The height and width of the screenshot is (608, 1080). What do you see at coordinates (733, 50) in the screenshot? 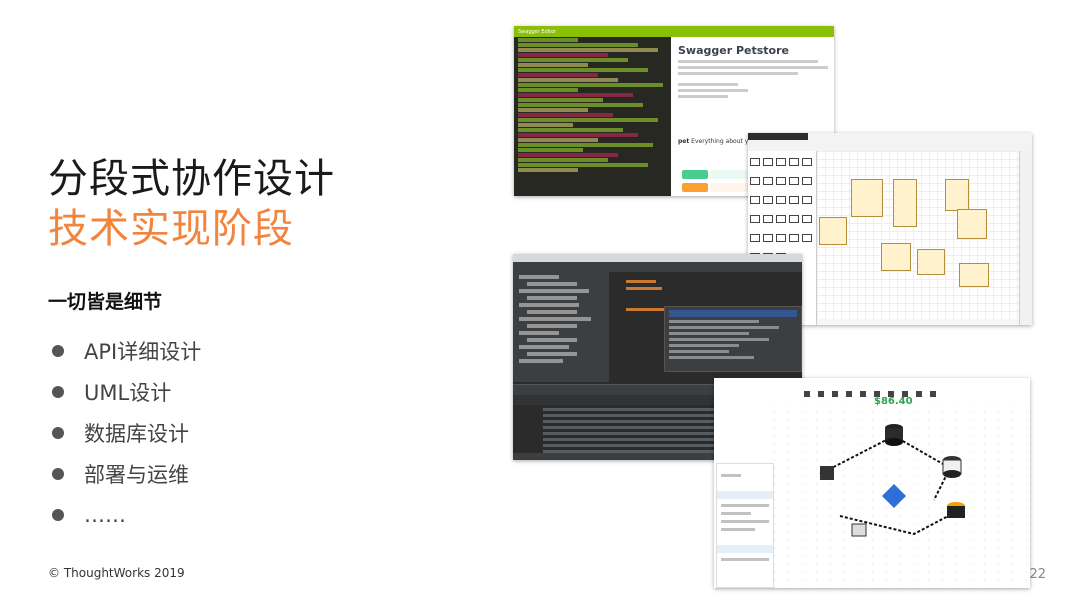
I see `doc-title: Swagger Petstore` at bounding box center [733, 50].